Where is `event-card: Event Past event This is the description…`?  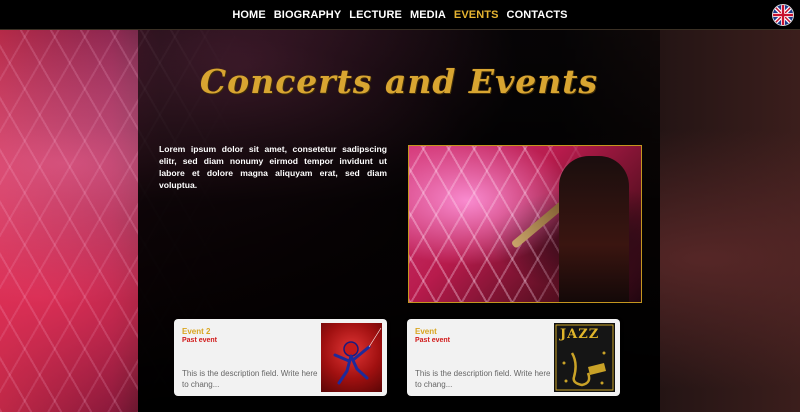 event-card: Event Past event This is the description… is located at coordinates (513, 357).